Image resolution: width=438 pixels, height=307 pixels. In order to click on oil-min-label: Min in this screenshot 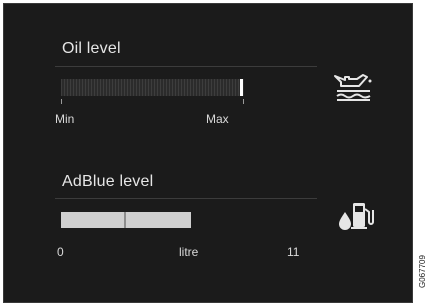, I will do `click(65, 119)`.